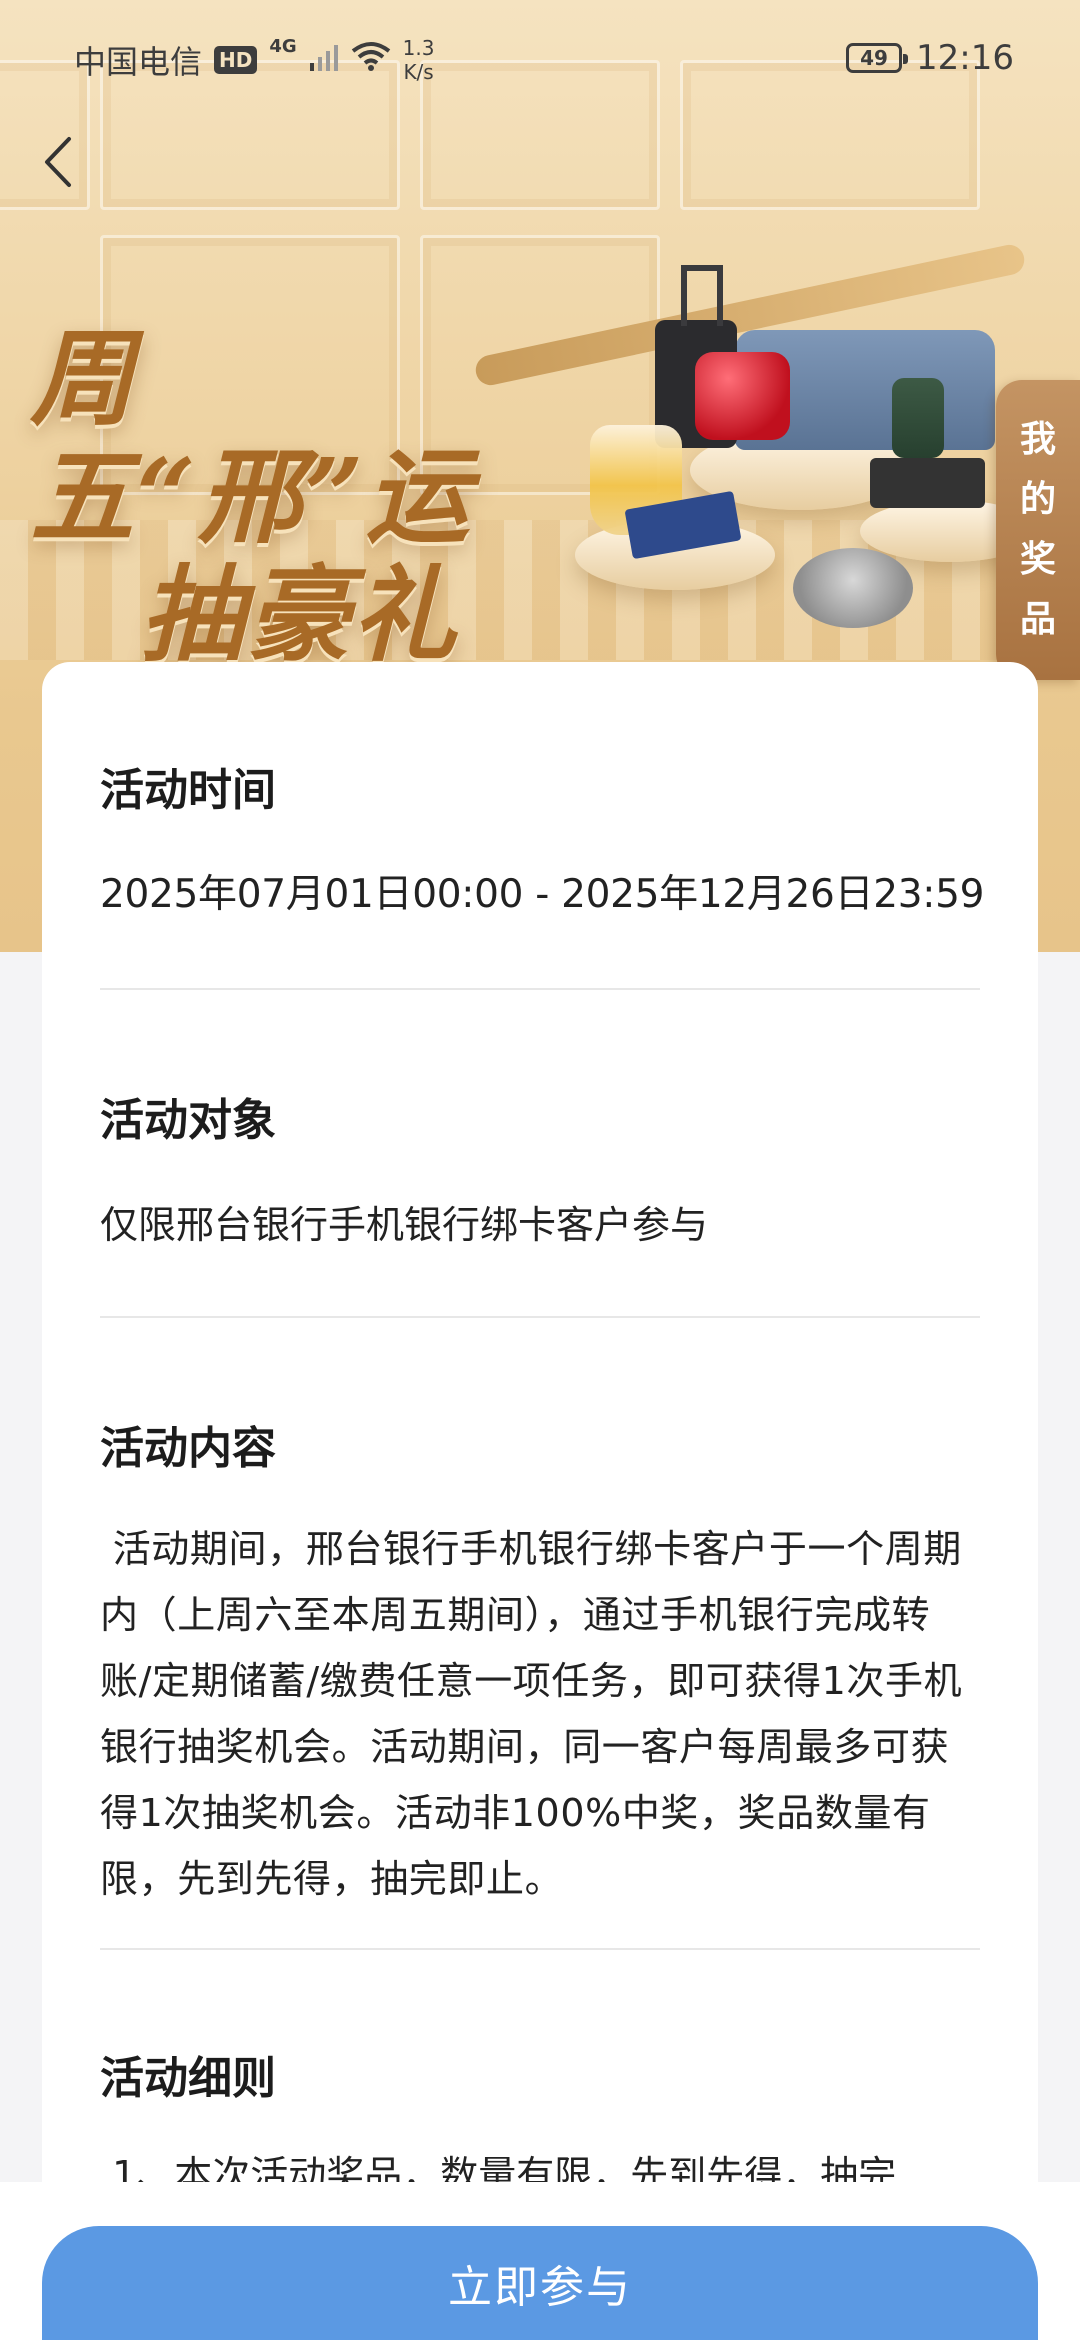 The width and height of the screenshot is (1080, 2340). I want to click on banner-title: 周五“邢”运 抽豪礼, so click(300, 497).